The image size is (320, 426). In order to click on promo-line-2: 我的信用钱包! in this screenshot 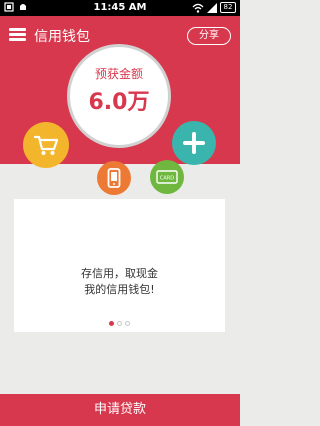, I will do `click(119, 289)`.